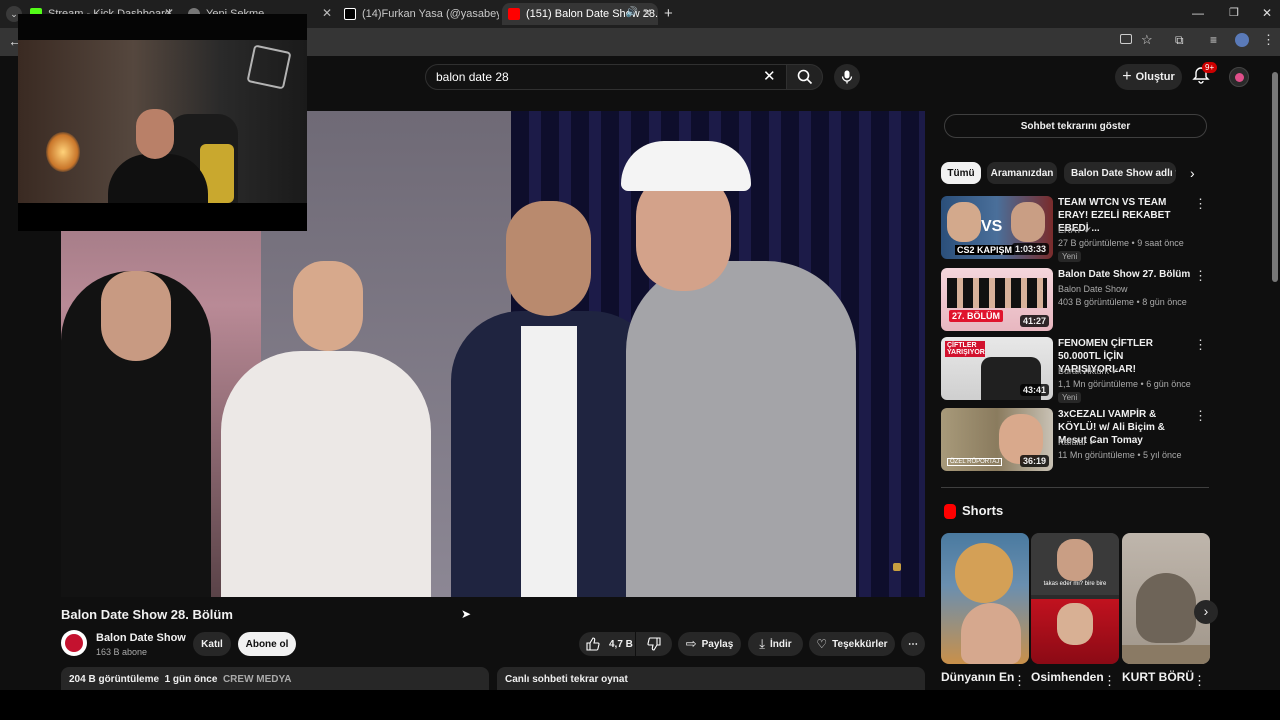 This screenshot has height=720, width=1280. Describe the element at coordinates (1034, 390) in the screenshot. I see `duration-badge: 43:41` at that location.